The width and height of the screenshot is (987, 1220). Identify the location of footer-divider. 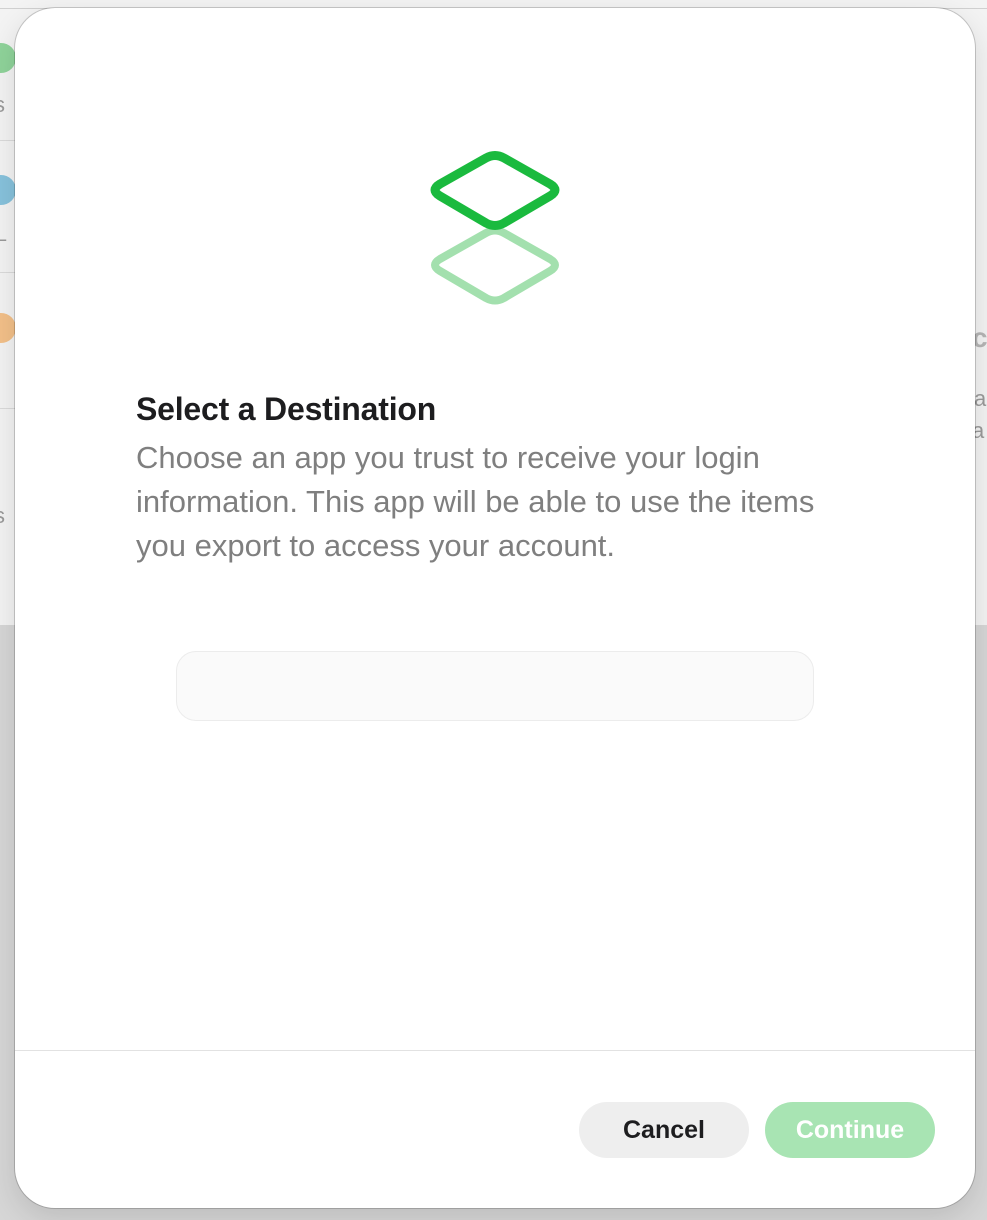
(495, 1050).